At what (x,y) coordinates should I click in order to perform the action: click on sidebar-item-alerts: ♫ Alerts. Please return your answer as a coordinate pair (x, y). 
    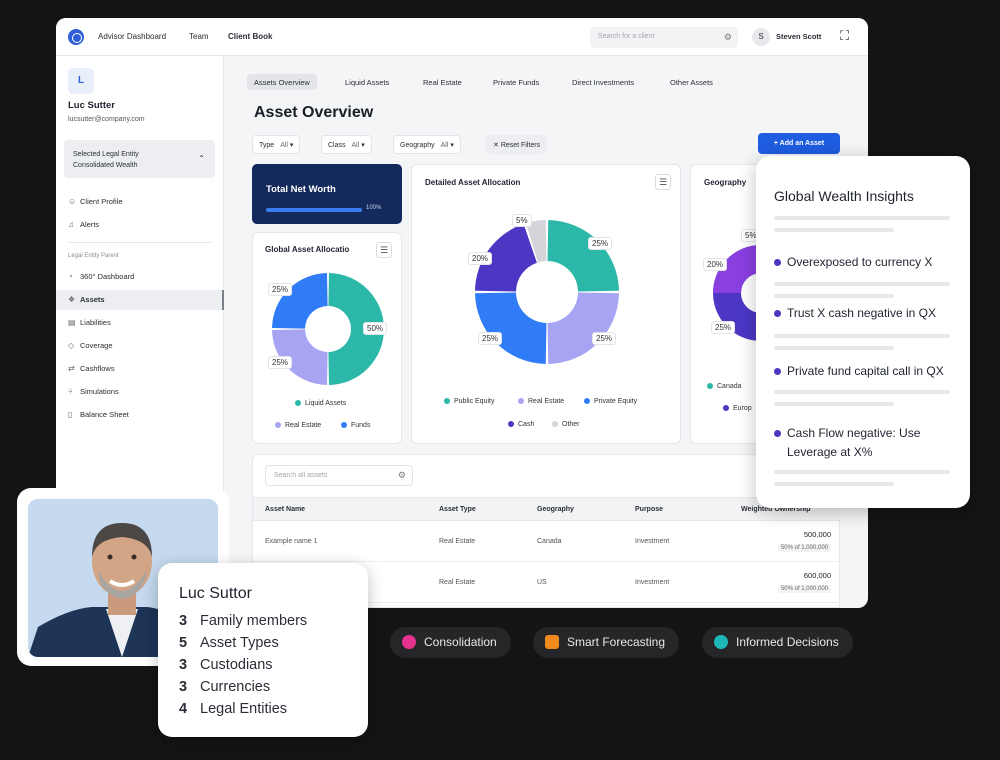
    Looking at the image, I should click on (140, 225).